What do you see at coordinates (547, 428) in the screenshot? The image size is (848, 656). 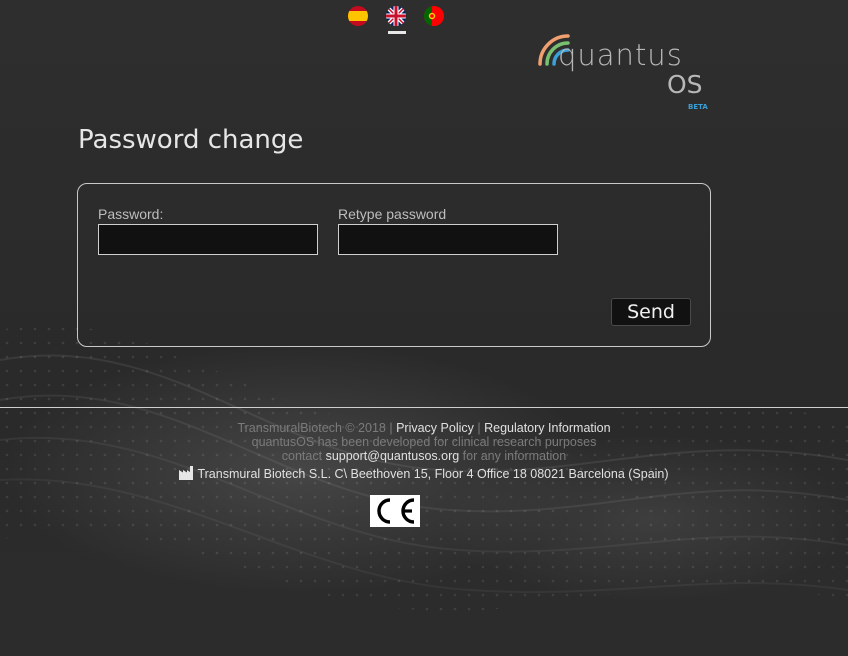 I see `regulatory-information-link: Regulatory Information` at bounding box center [547, 428].